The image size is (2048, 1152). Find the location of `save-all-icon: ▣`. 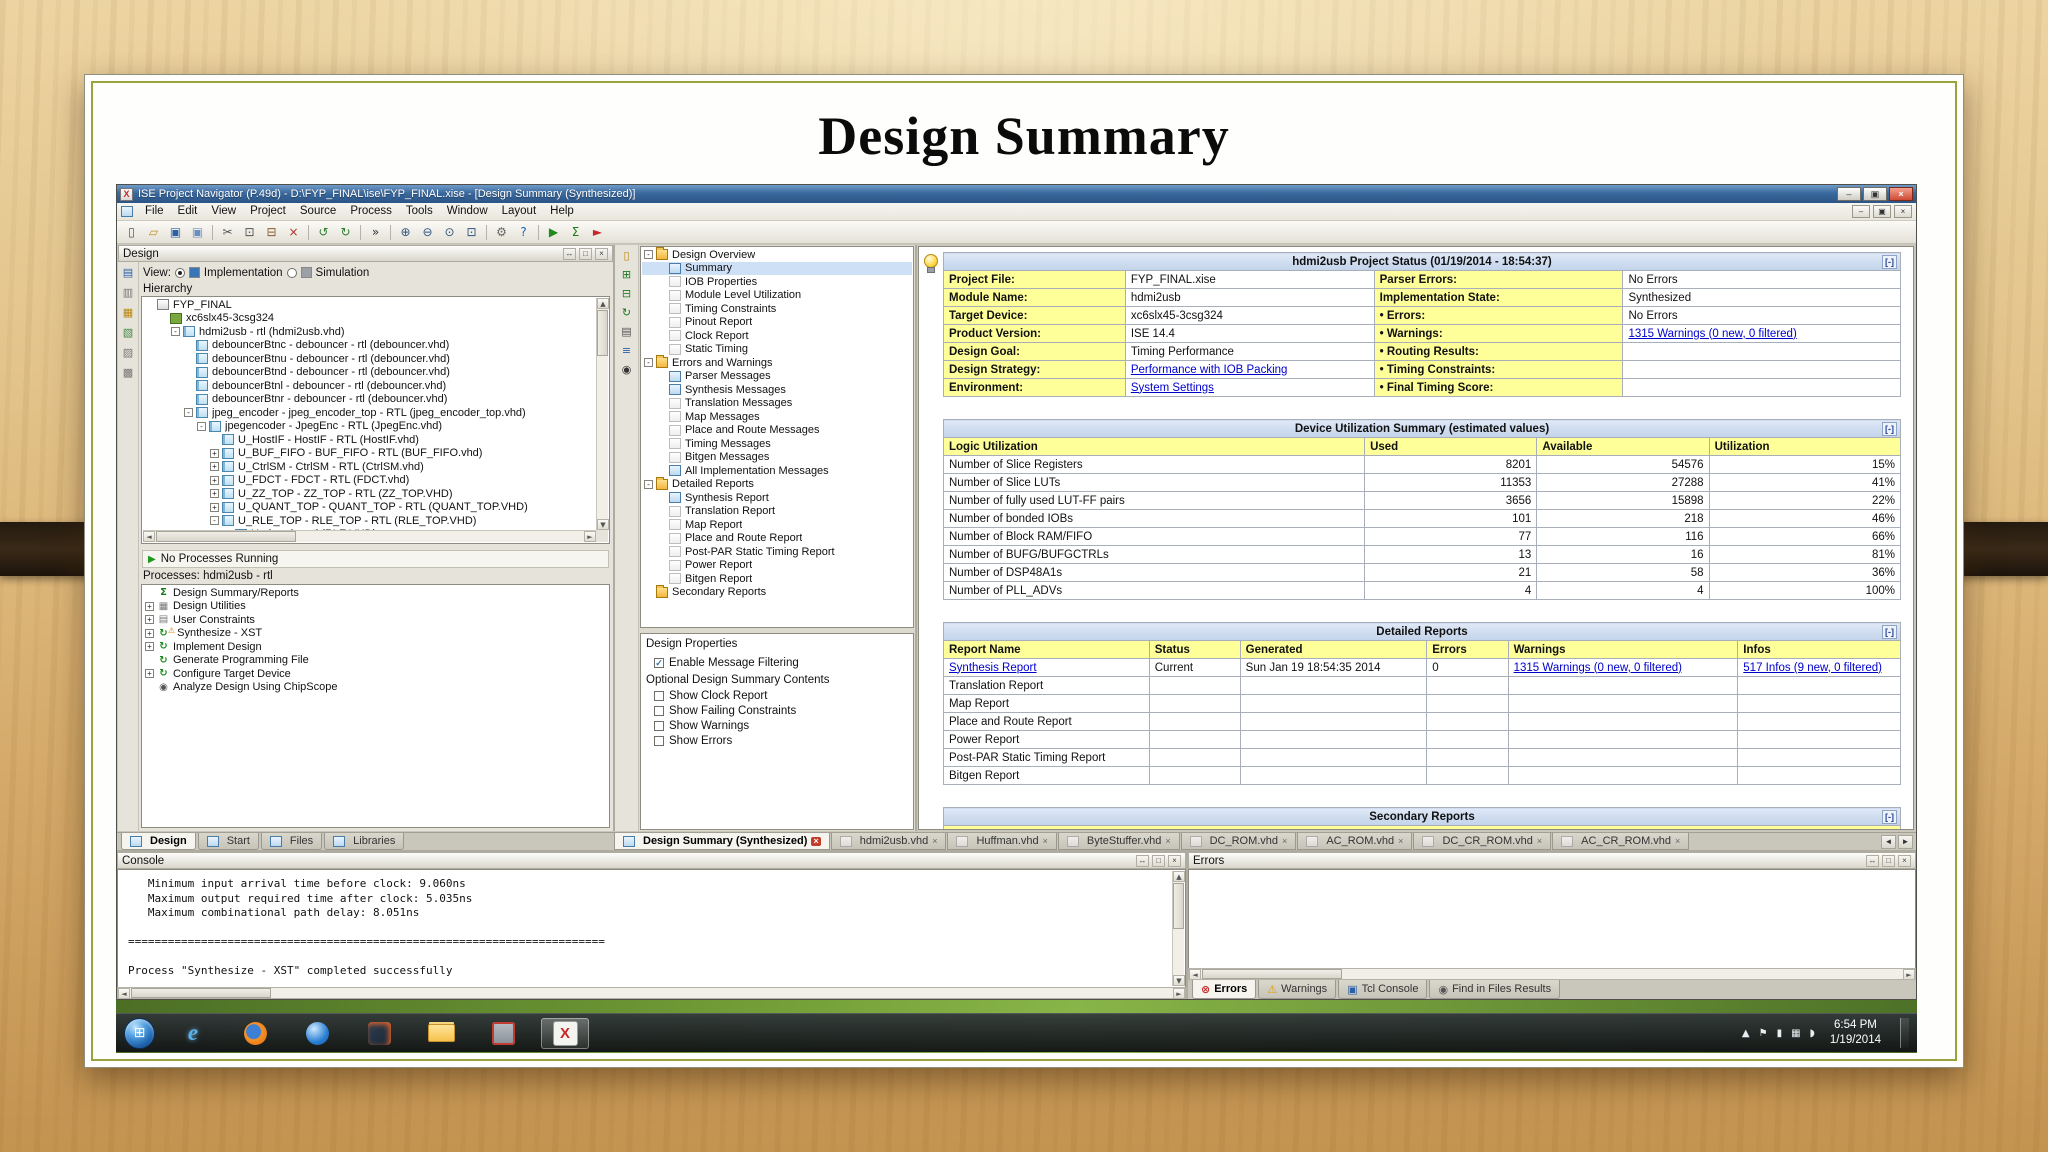

save-all-icon: ▣ is located at coordinates (197, 232).